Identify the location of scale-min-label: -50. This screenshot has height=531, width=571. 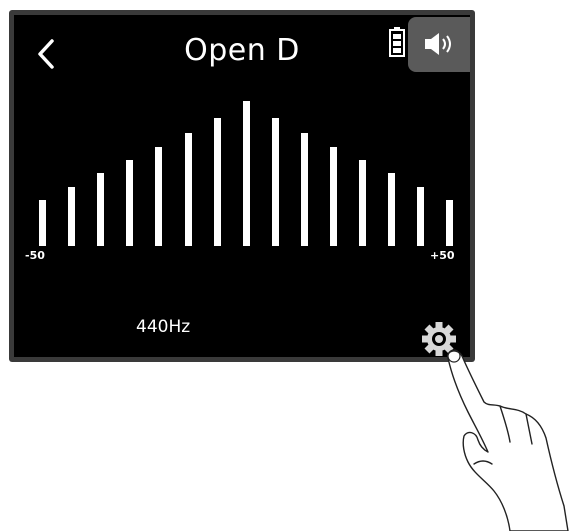
(35, 255).